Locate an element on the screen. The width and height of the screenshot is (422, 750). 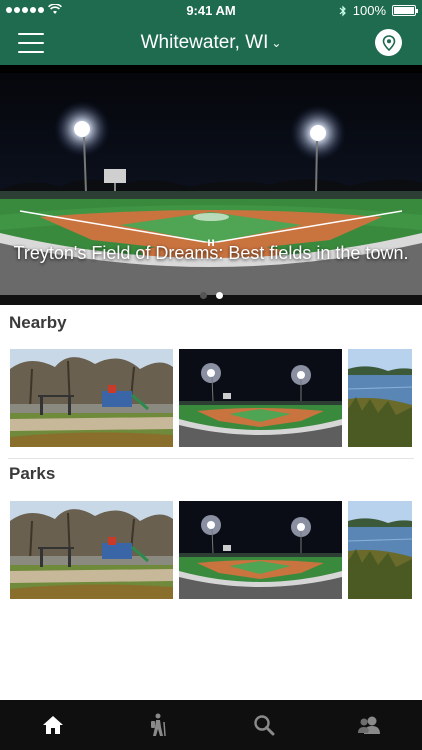
users-icon is located at coordinates (369, 725).